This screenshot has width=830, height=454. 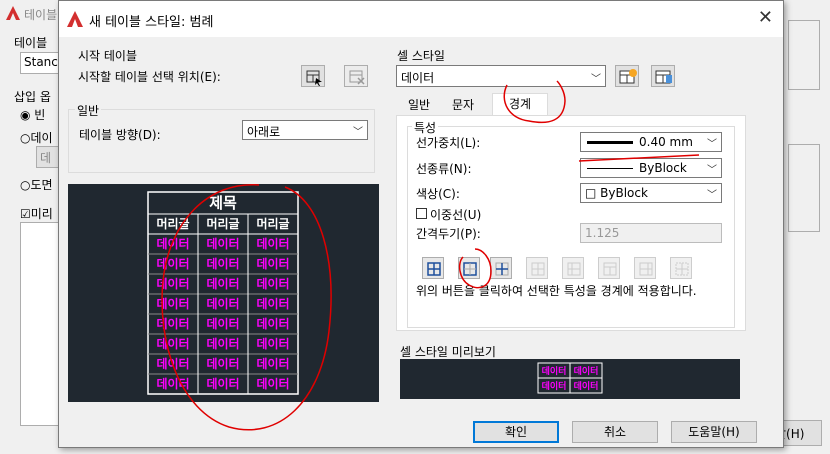 I want to click on top-border-button, so click(x=537, y=268).